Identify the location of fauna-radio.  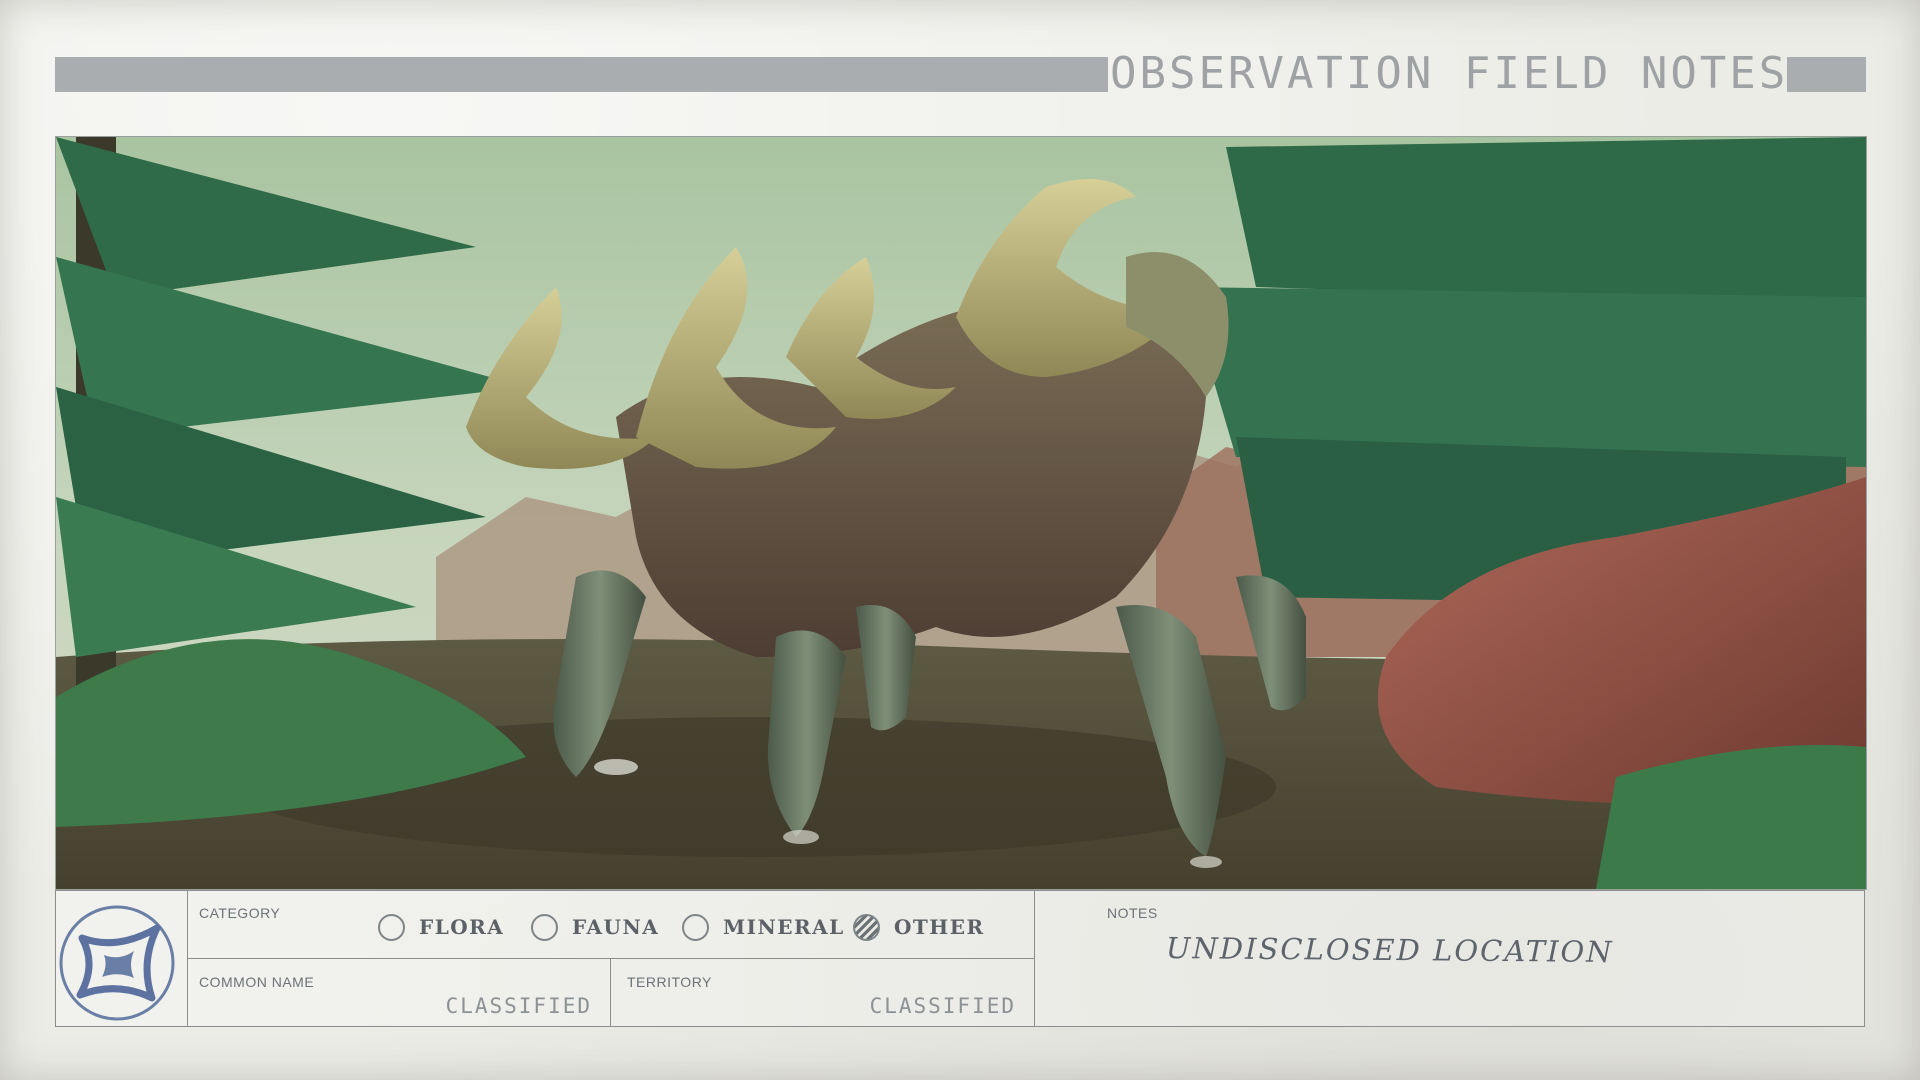
(544, 927).